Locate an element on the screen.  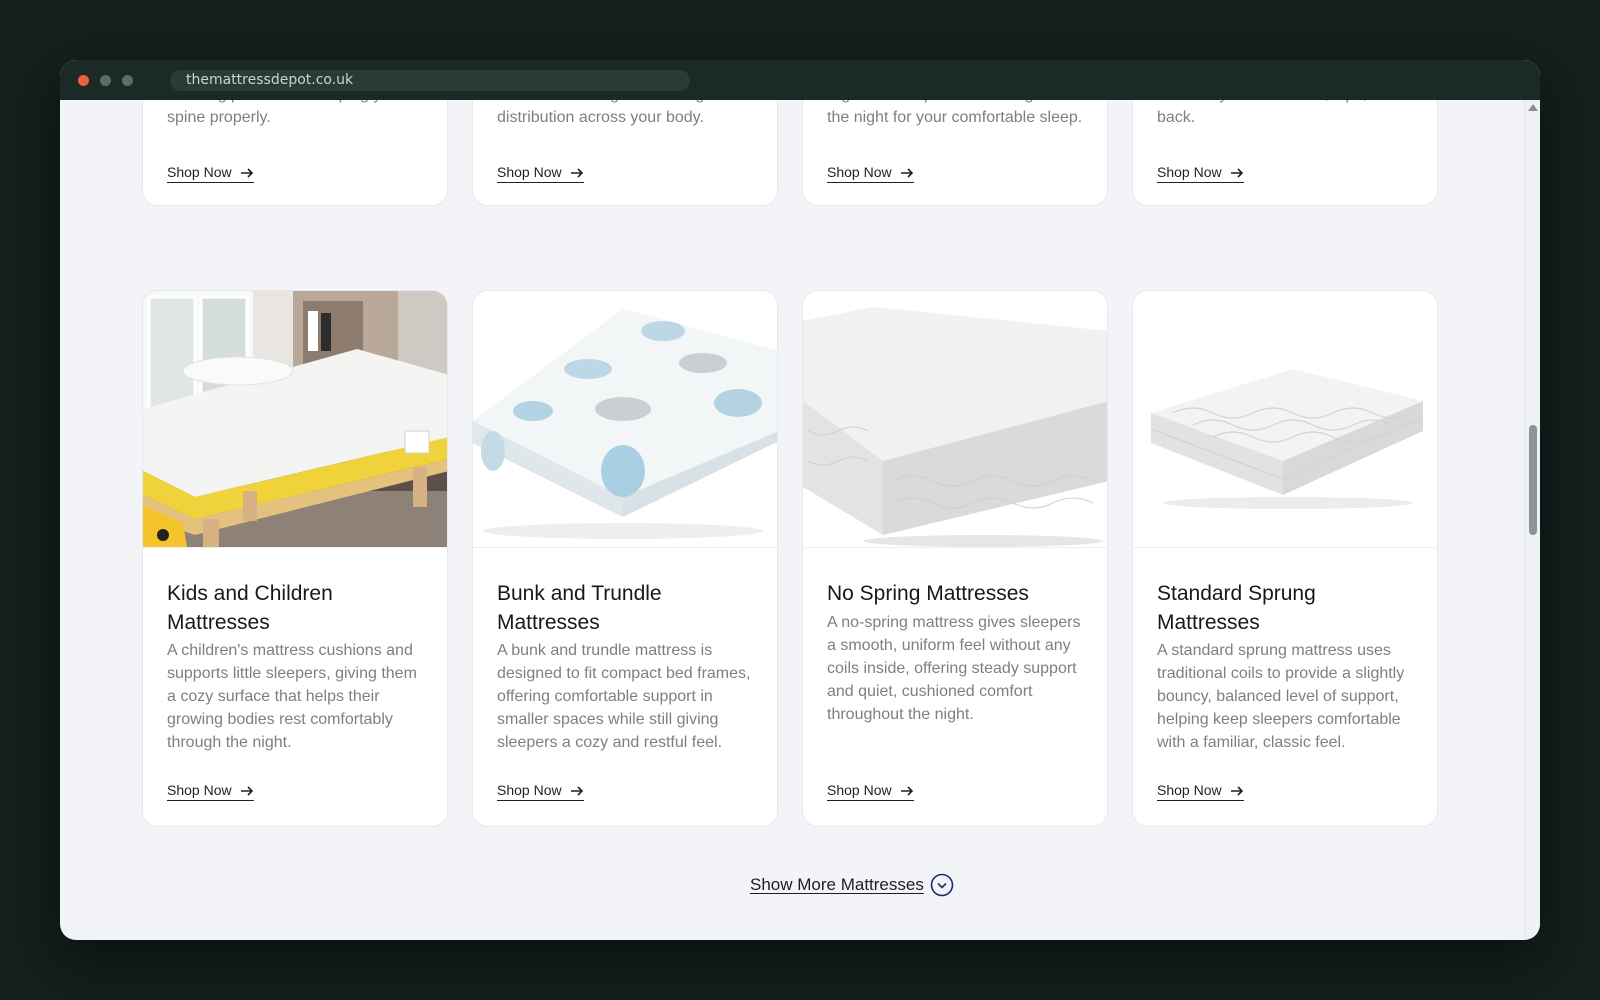
product-image-kids-mattress is located at coordinates (295, 419).